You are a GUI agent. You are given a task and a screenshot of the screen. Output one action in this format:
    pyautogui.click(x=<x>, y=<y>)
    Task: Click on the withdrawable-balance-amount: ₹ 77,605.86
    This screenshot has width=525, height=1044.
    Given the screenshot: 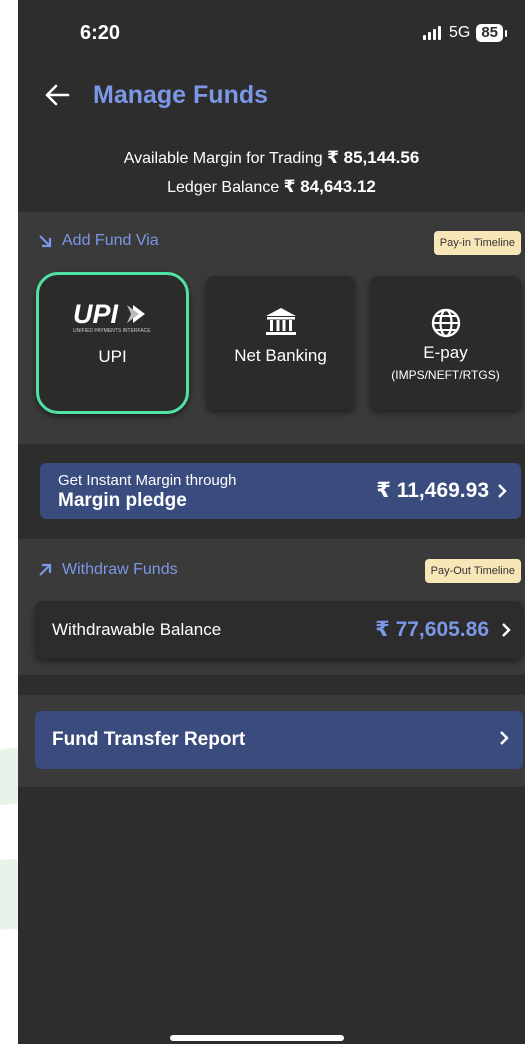 What is the action you would take?
    pyautogui.click(x=432, y=629)
    